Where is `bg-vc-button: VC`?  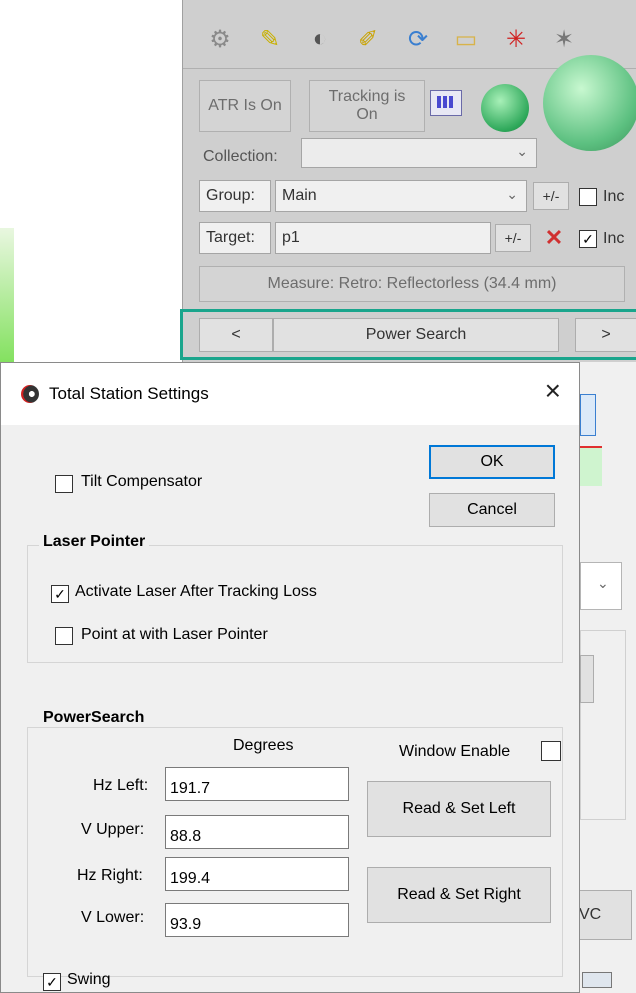 bg-vc-button: VC is located at coordinates (604, 915).